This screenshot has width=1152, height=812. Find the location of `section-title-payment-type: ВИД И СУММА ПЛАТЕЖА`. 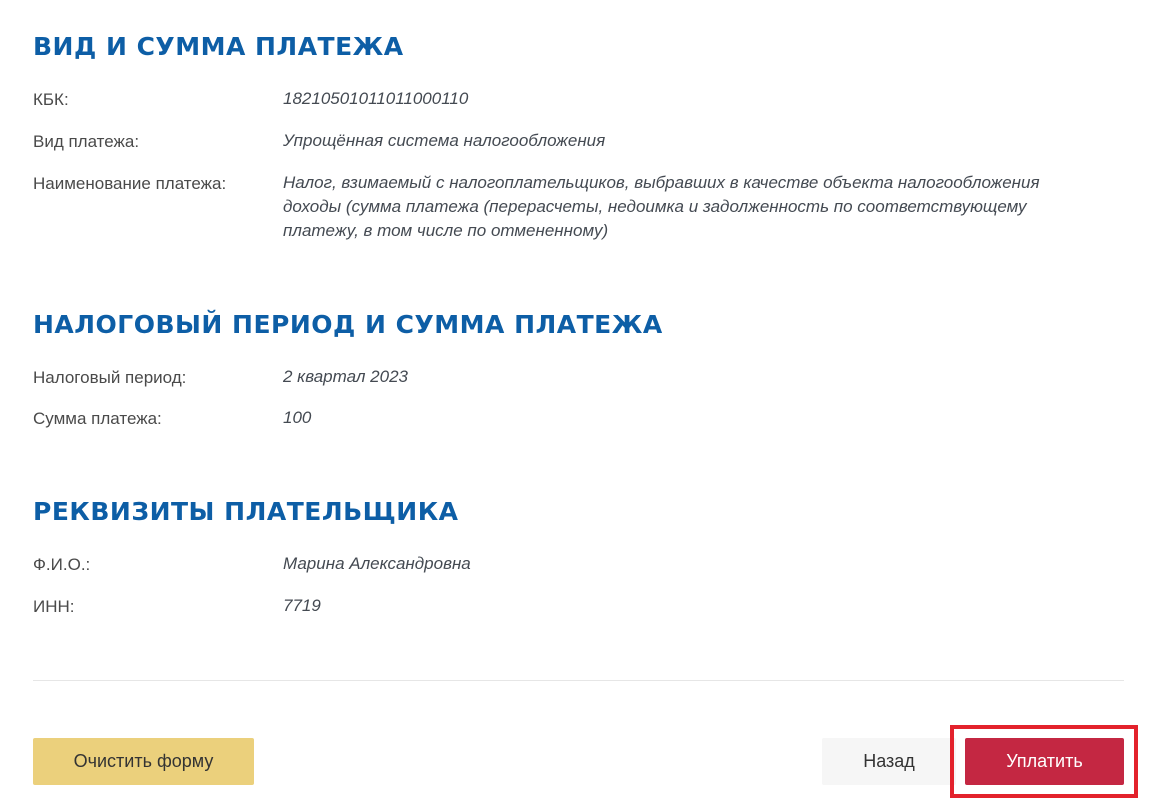

section-title-payment-type: ВИД И СУММА ПЛАТЕЖА is located at coordinates (218, 46).